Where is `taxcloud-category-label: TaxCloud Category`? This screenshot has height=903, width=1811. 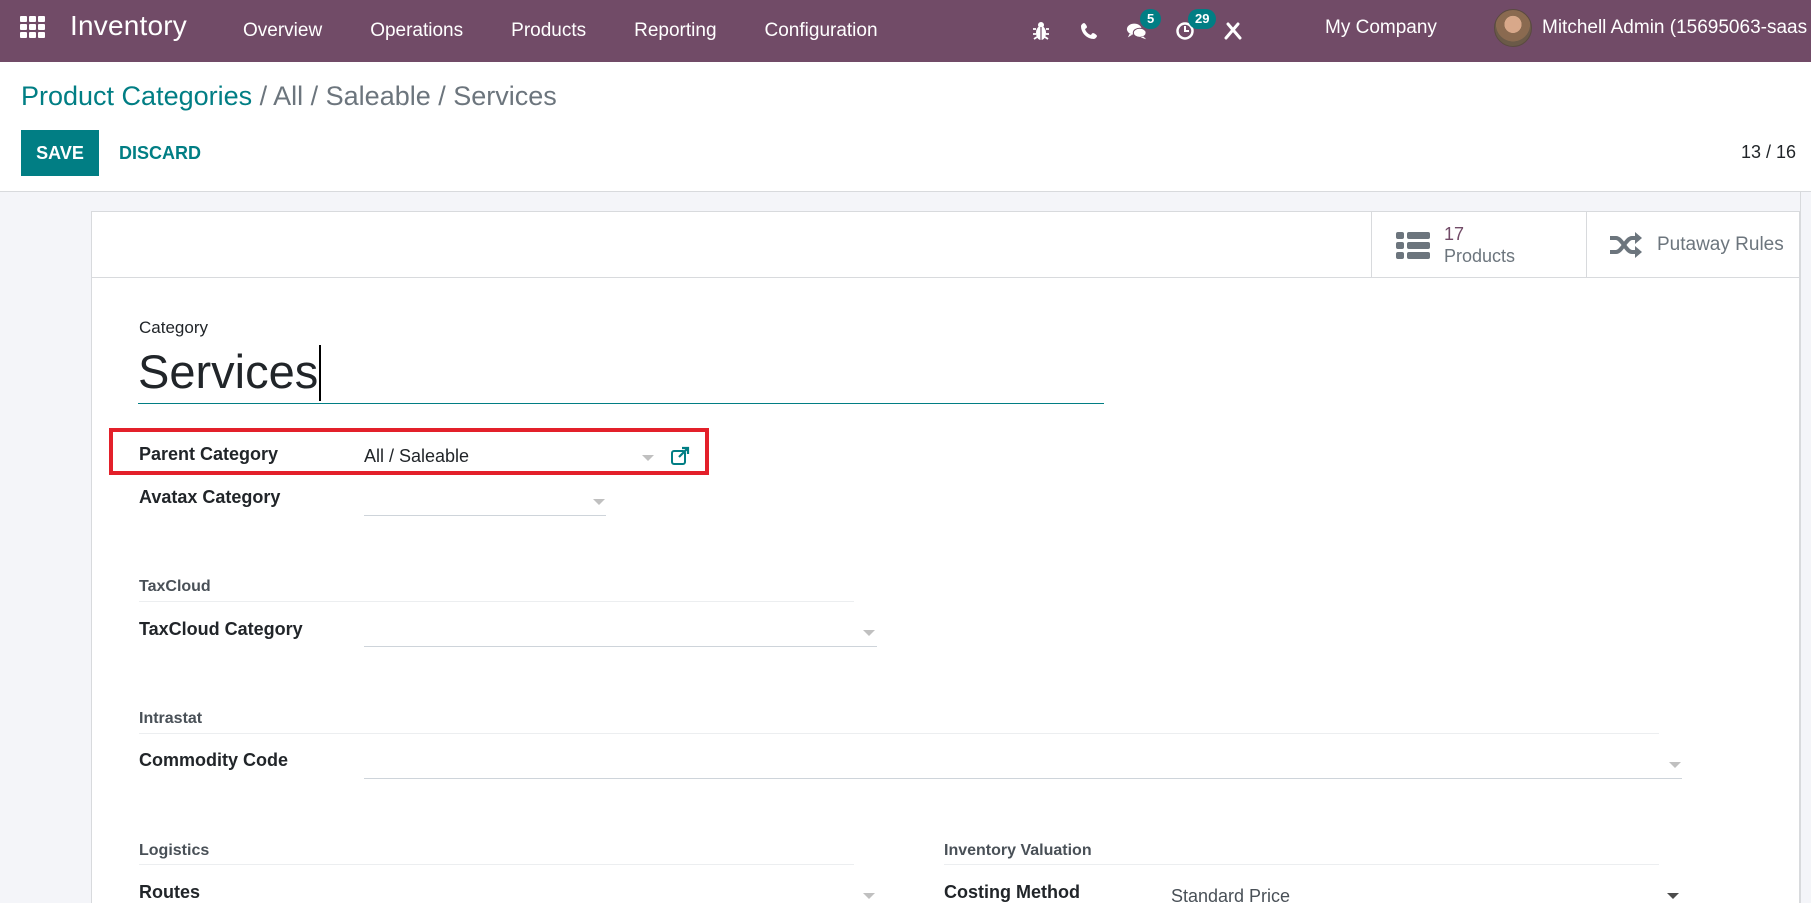 taxcloud-category-label: TaxCloud Category is located at coordinates (221, 629).